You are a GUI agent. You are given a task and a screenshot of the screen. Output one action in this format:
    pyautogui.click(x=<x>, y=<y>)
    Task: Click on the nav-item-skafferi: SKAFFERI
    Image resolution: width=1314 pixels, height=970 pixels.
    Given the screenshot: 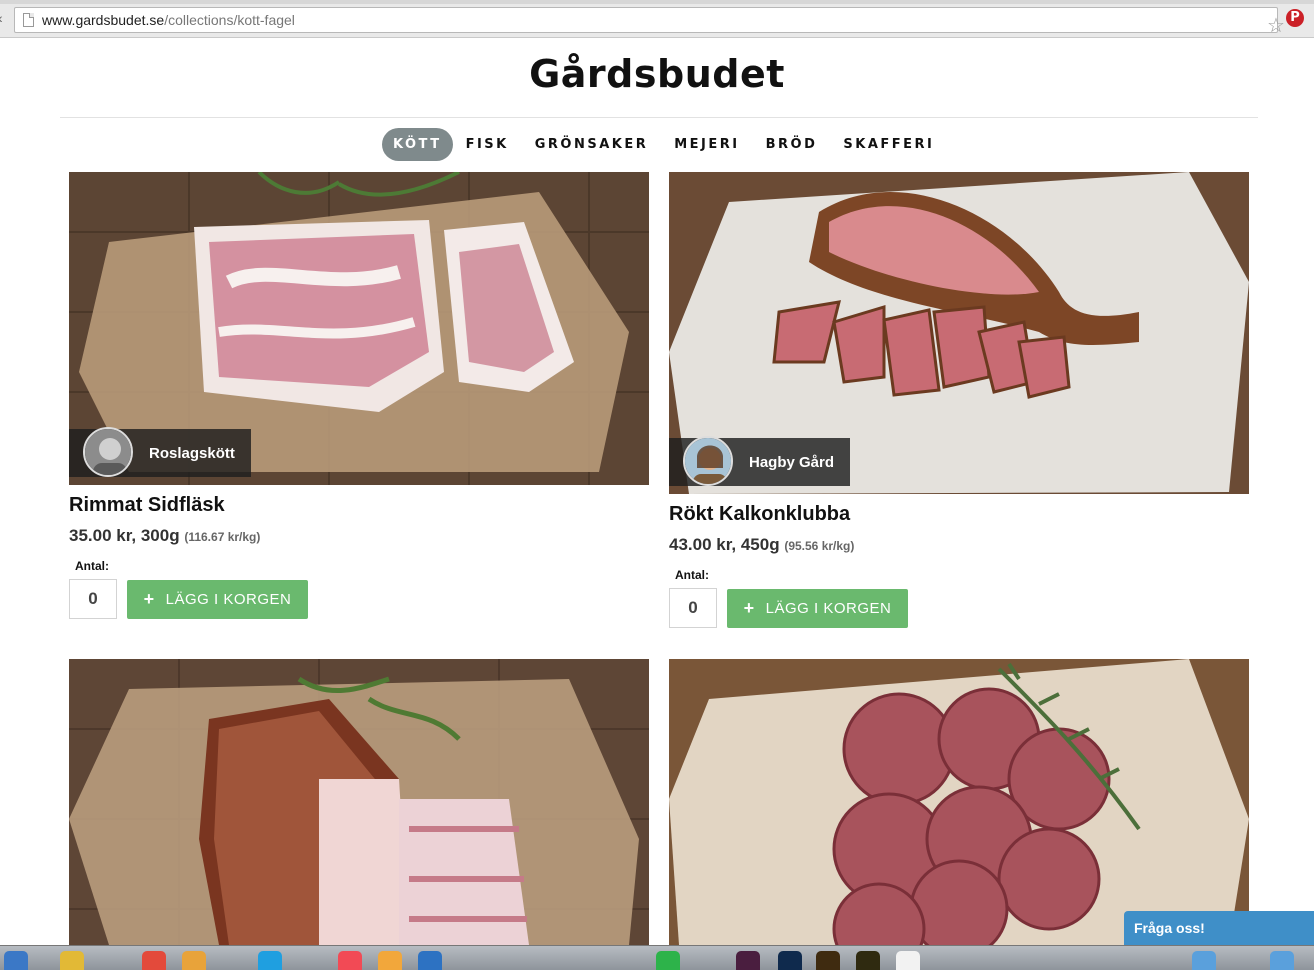 What is the action you would take?
    pyautogui.click(x=888, y=144)
    